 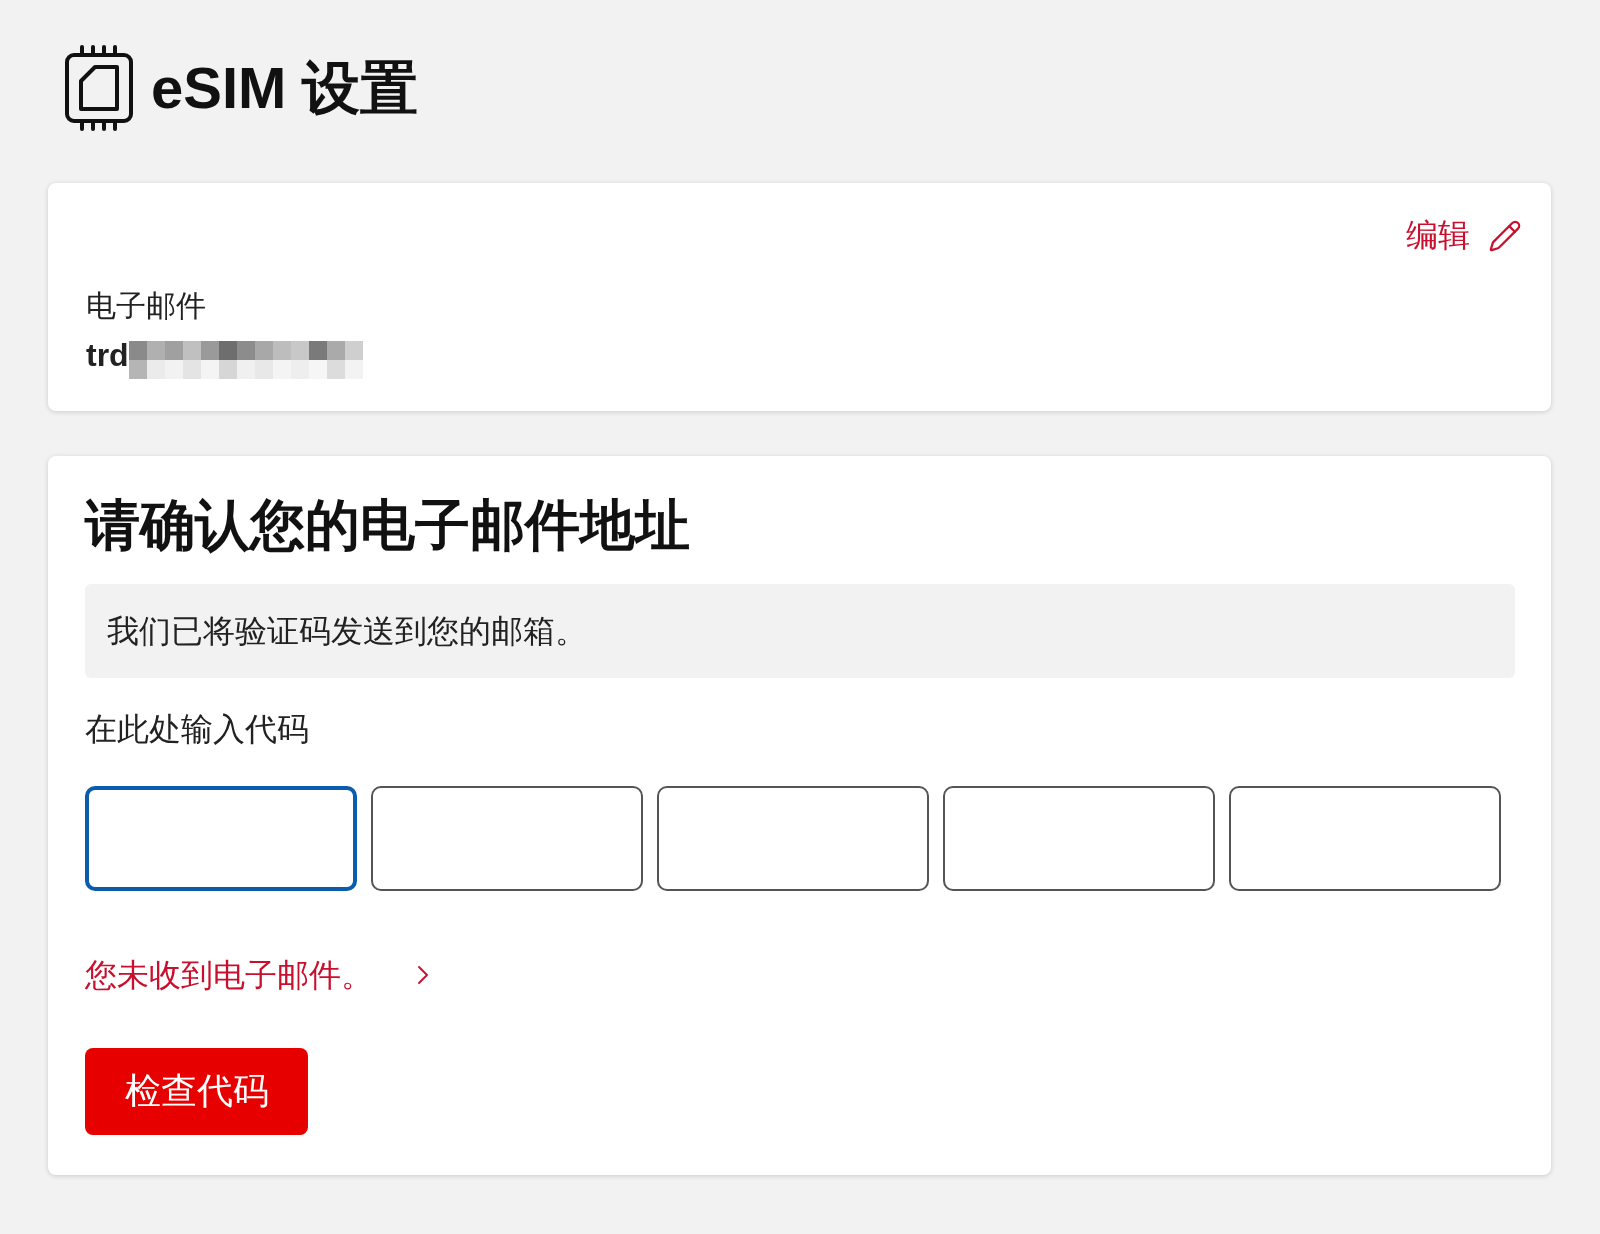 I want to click on check-code-button: 检查代码, so click(x=196, y=1091).